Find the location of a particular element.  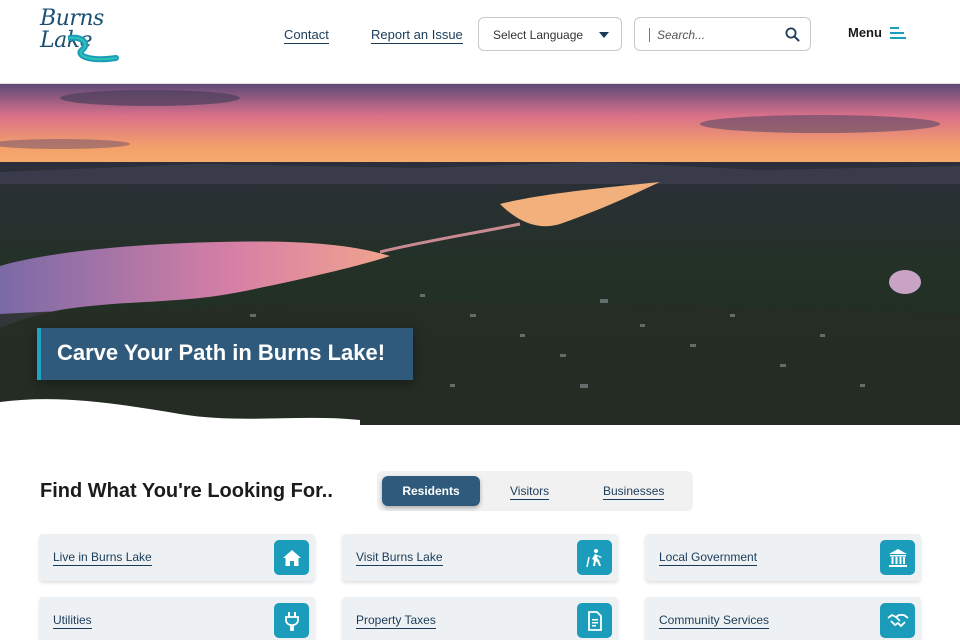

language-select: Select Language is located at coordinates (550, 34).